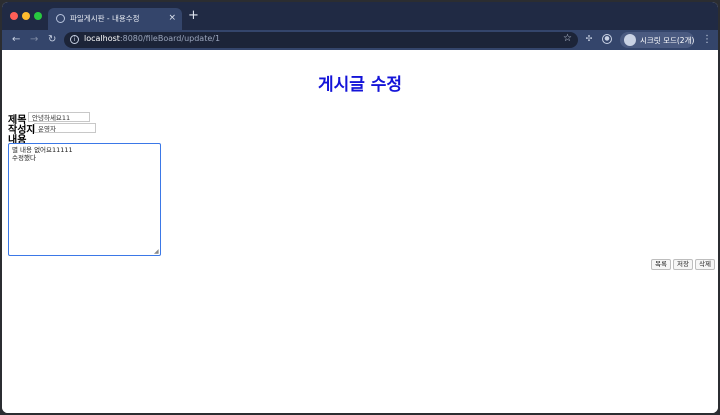 The height and width of the screenshot is (415, 720). Describe the element at coordinates (321, 40) in the screenshot. I see `url-bar: i localhost:8080/fileBoard/update/1 ☆` at that location.